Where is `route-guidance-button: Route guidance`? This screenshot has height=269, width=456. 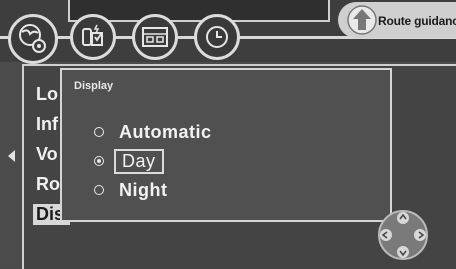 route-guidance-button: Route guidance is located at coordinates (397, 20).